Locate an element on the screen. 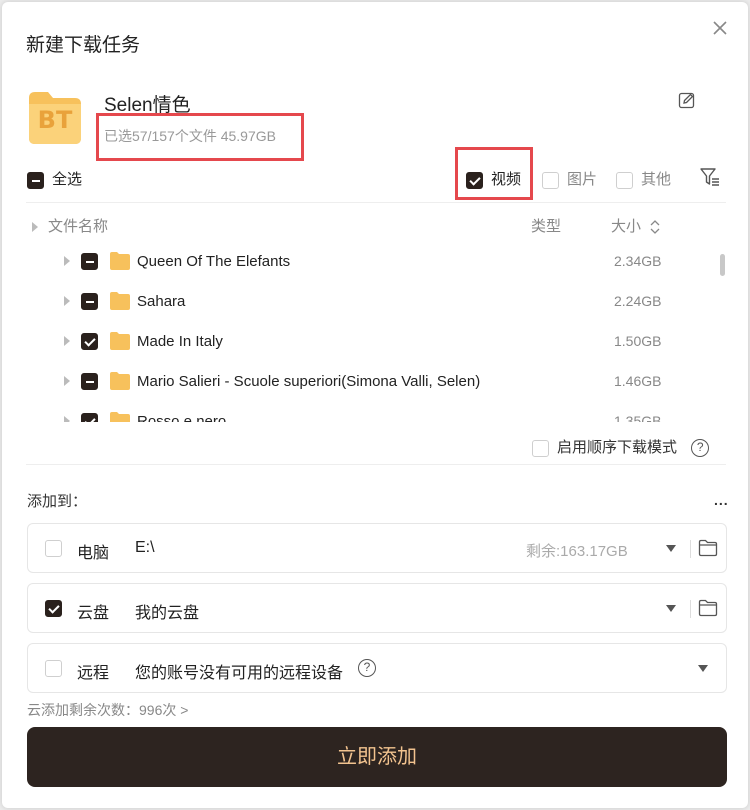 The image size is (750, 810). add-to-label: 添加到： is located at coordinates (57, 501).